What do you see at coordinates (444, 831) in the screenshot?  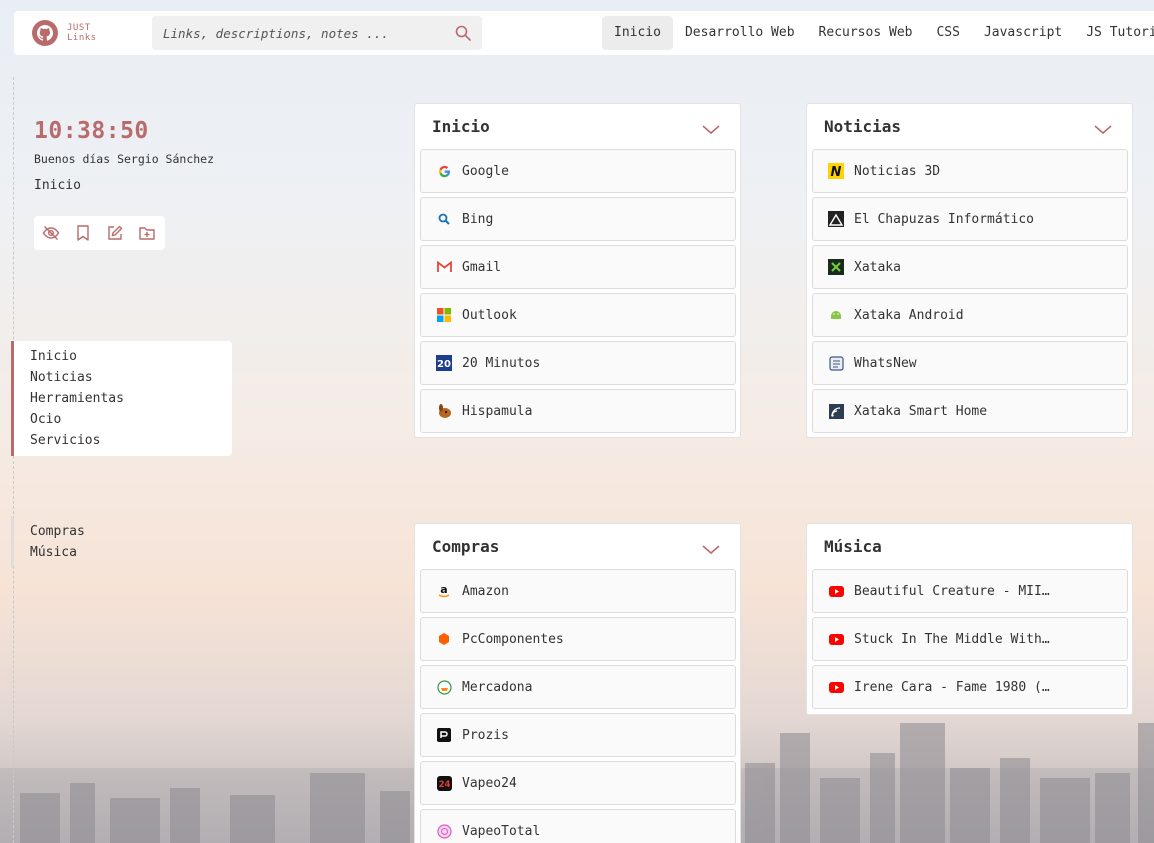 I see `vapeototal-icon` at bounding box center [444, 831].